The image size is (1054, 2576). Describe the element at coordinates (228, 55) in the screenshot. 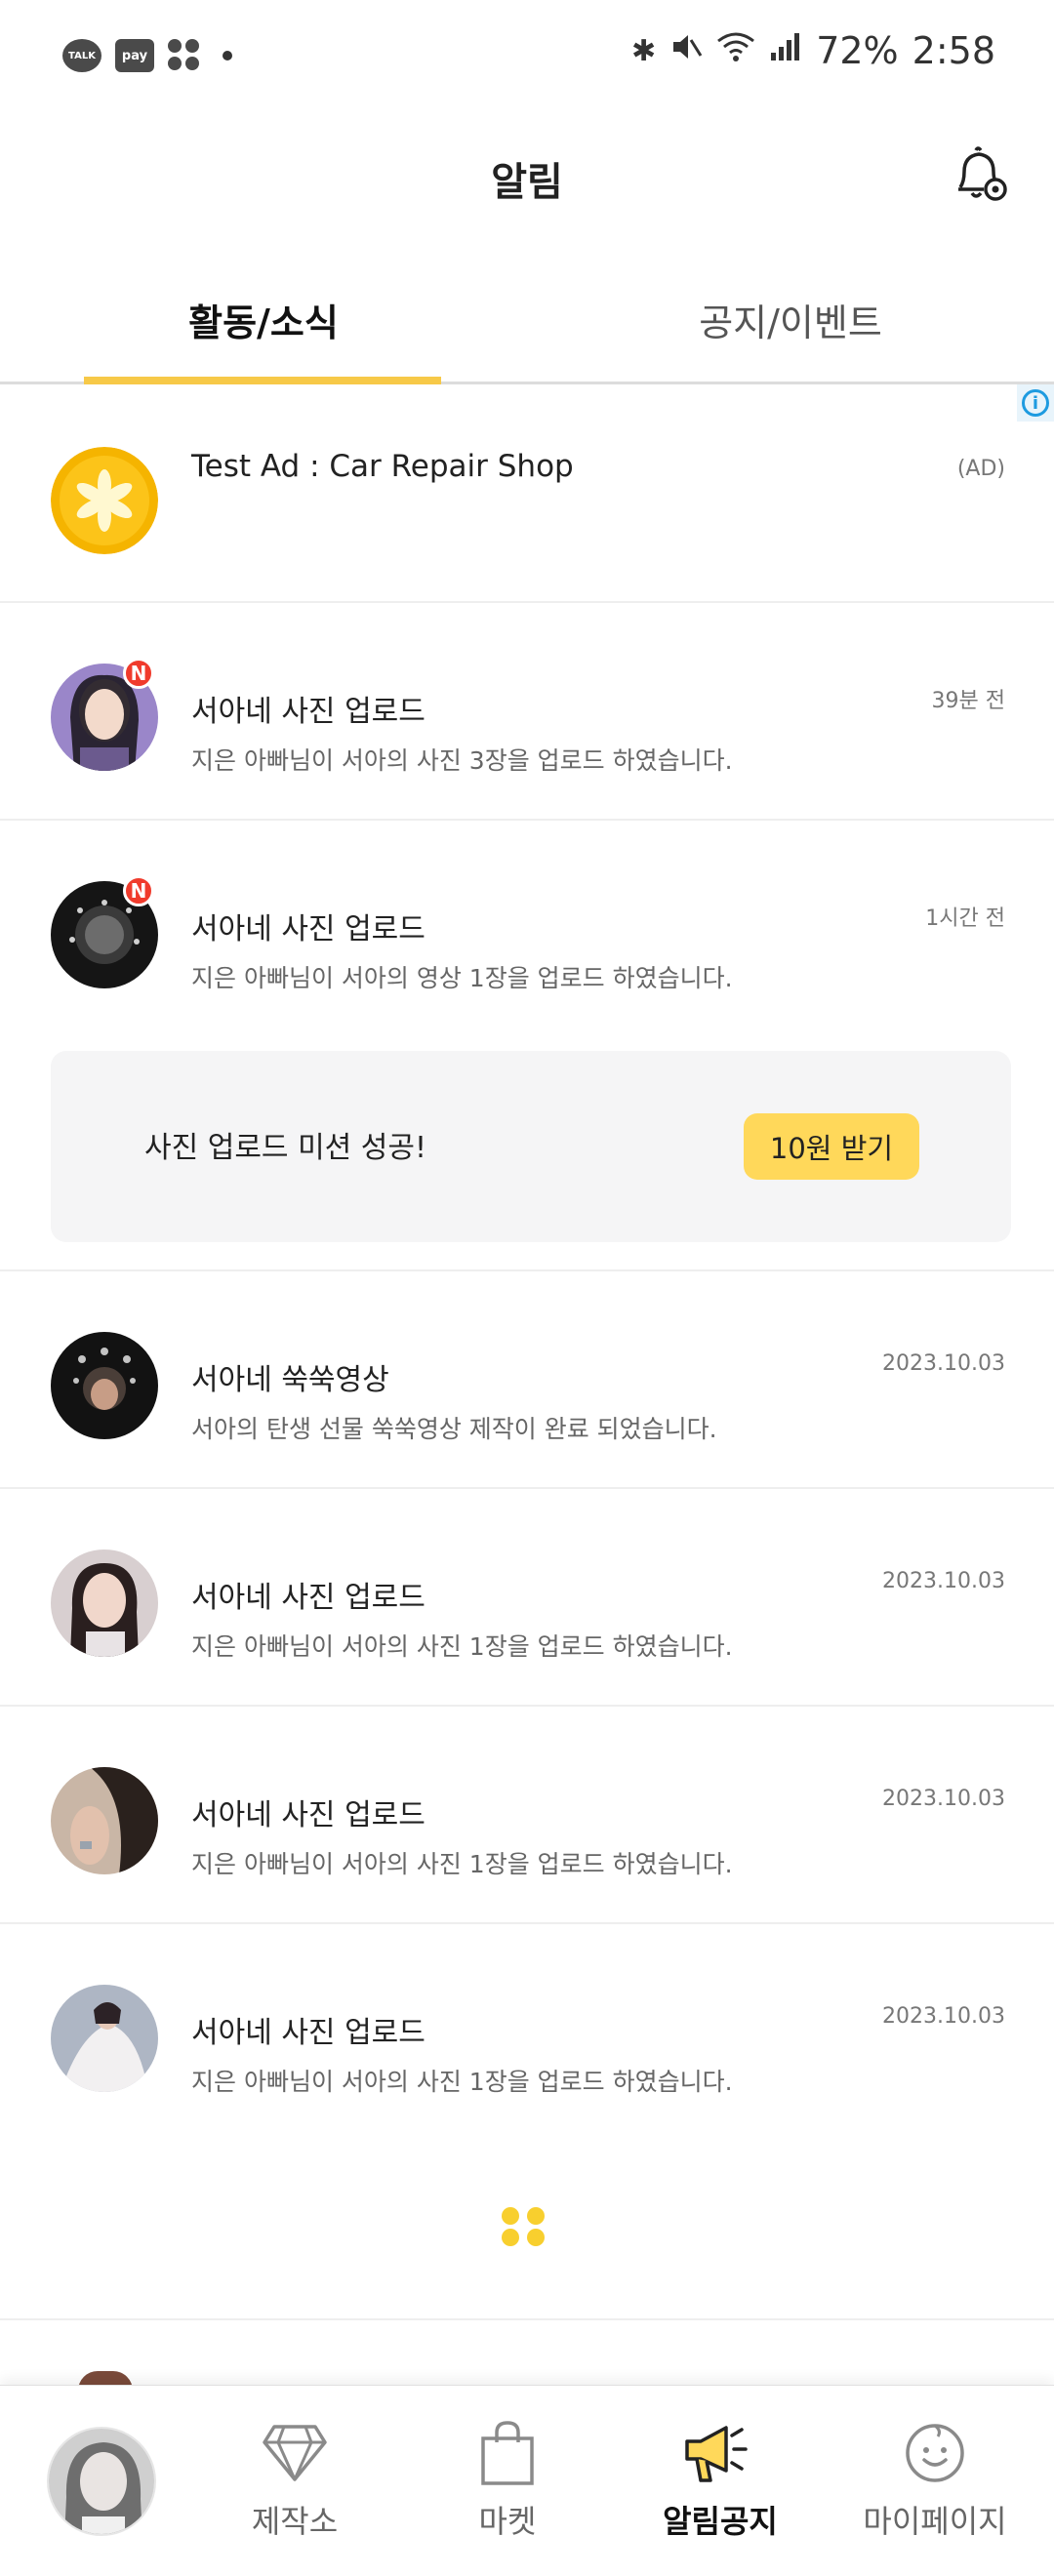

I see `more-notifications-icon` at that location.